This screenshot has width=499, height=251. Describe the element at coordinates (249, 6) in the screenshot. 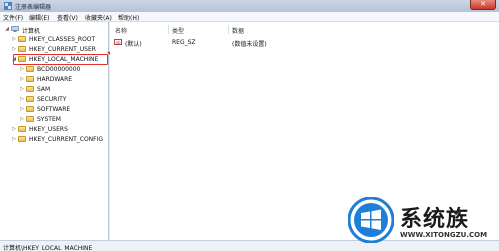

I see `title-bar: 注册表编辑器 ✕` at that location.